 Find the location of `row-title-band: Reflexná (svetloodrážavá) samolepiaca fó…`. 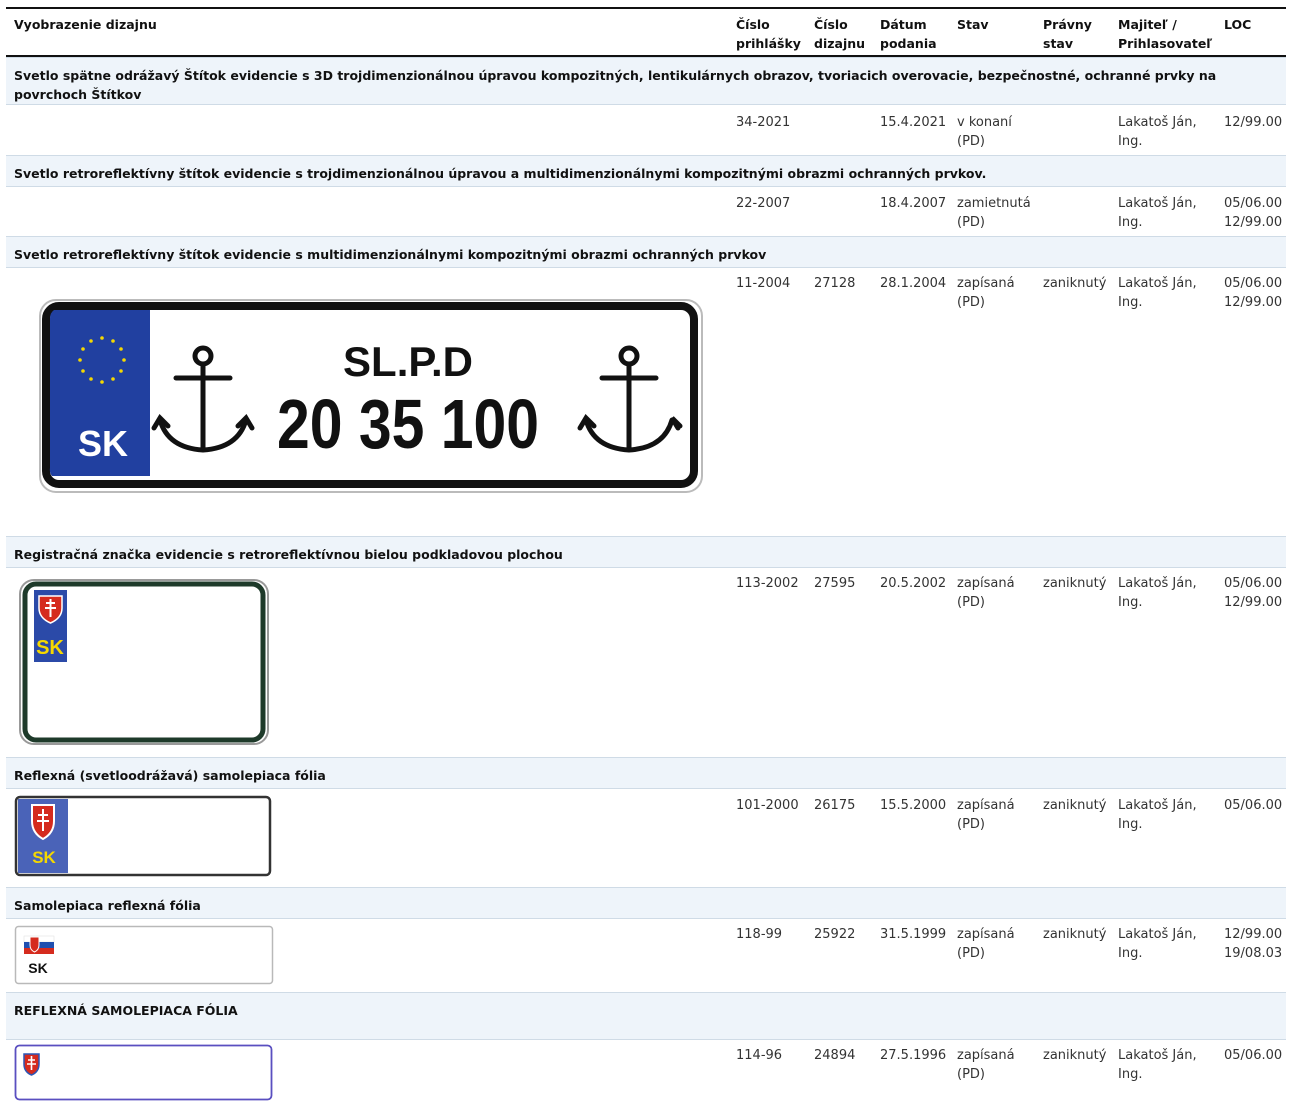

row-title-band: Reflexná (svetloodrážavá) samolepiaca fó… is located at coordinates (646, 773).